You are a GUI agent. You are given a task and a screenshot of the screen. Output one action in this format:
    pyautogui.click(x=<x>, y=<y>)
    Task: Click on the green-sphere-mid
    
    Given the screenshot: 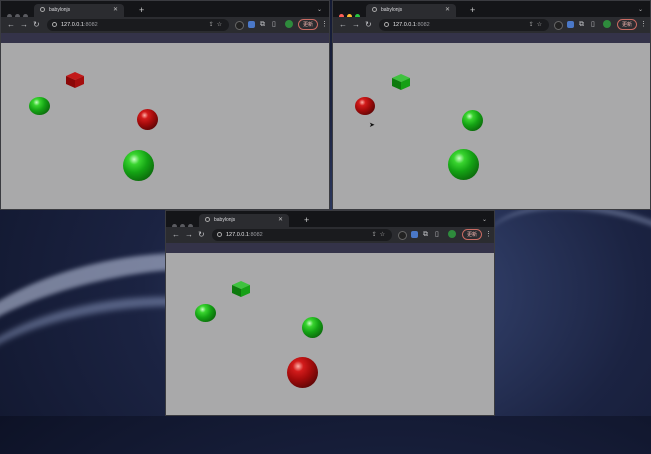 What is the action you would take?
    pyautogui.click(x=312, y=327)
    